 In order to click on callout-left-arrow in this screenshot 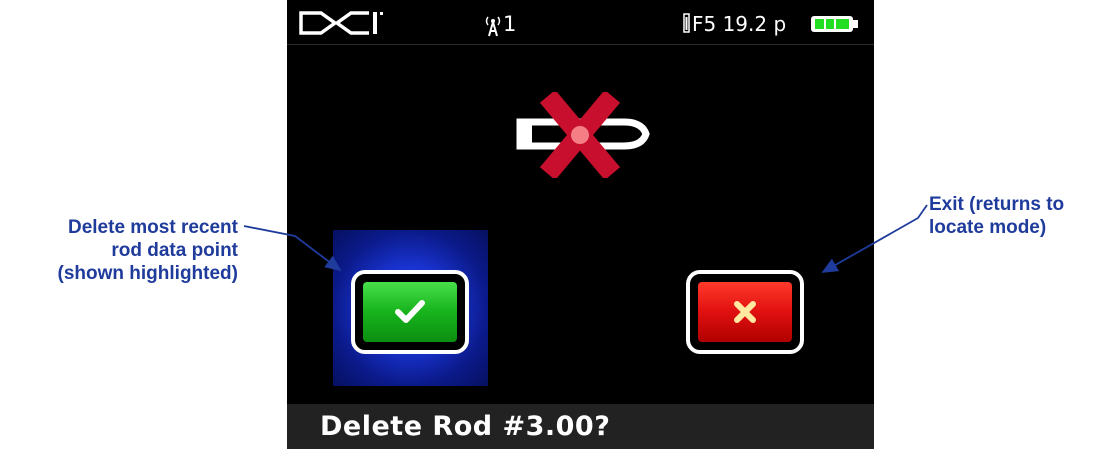, I will do `click(292, 248)`.